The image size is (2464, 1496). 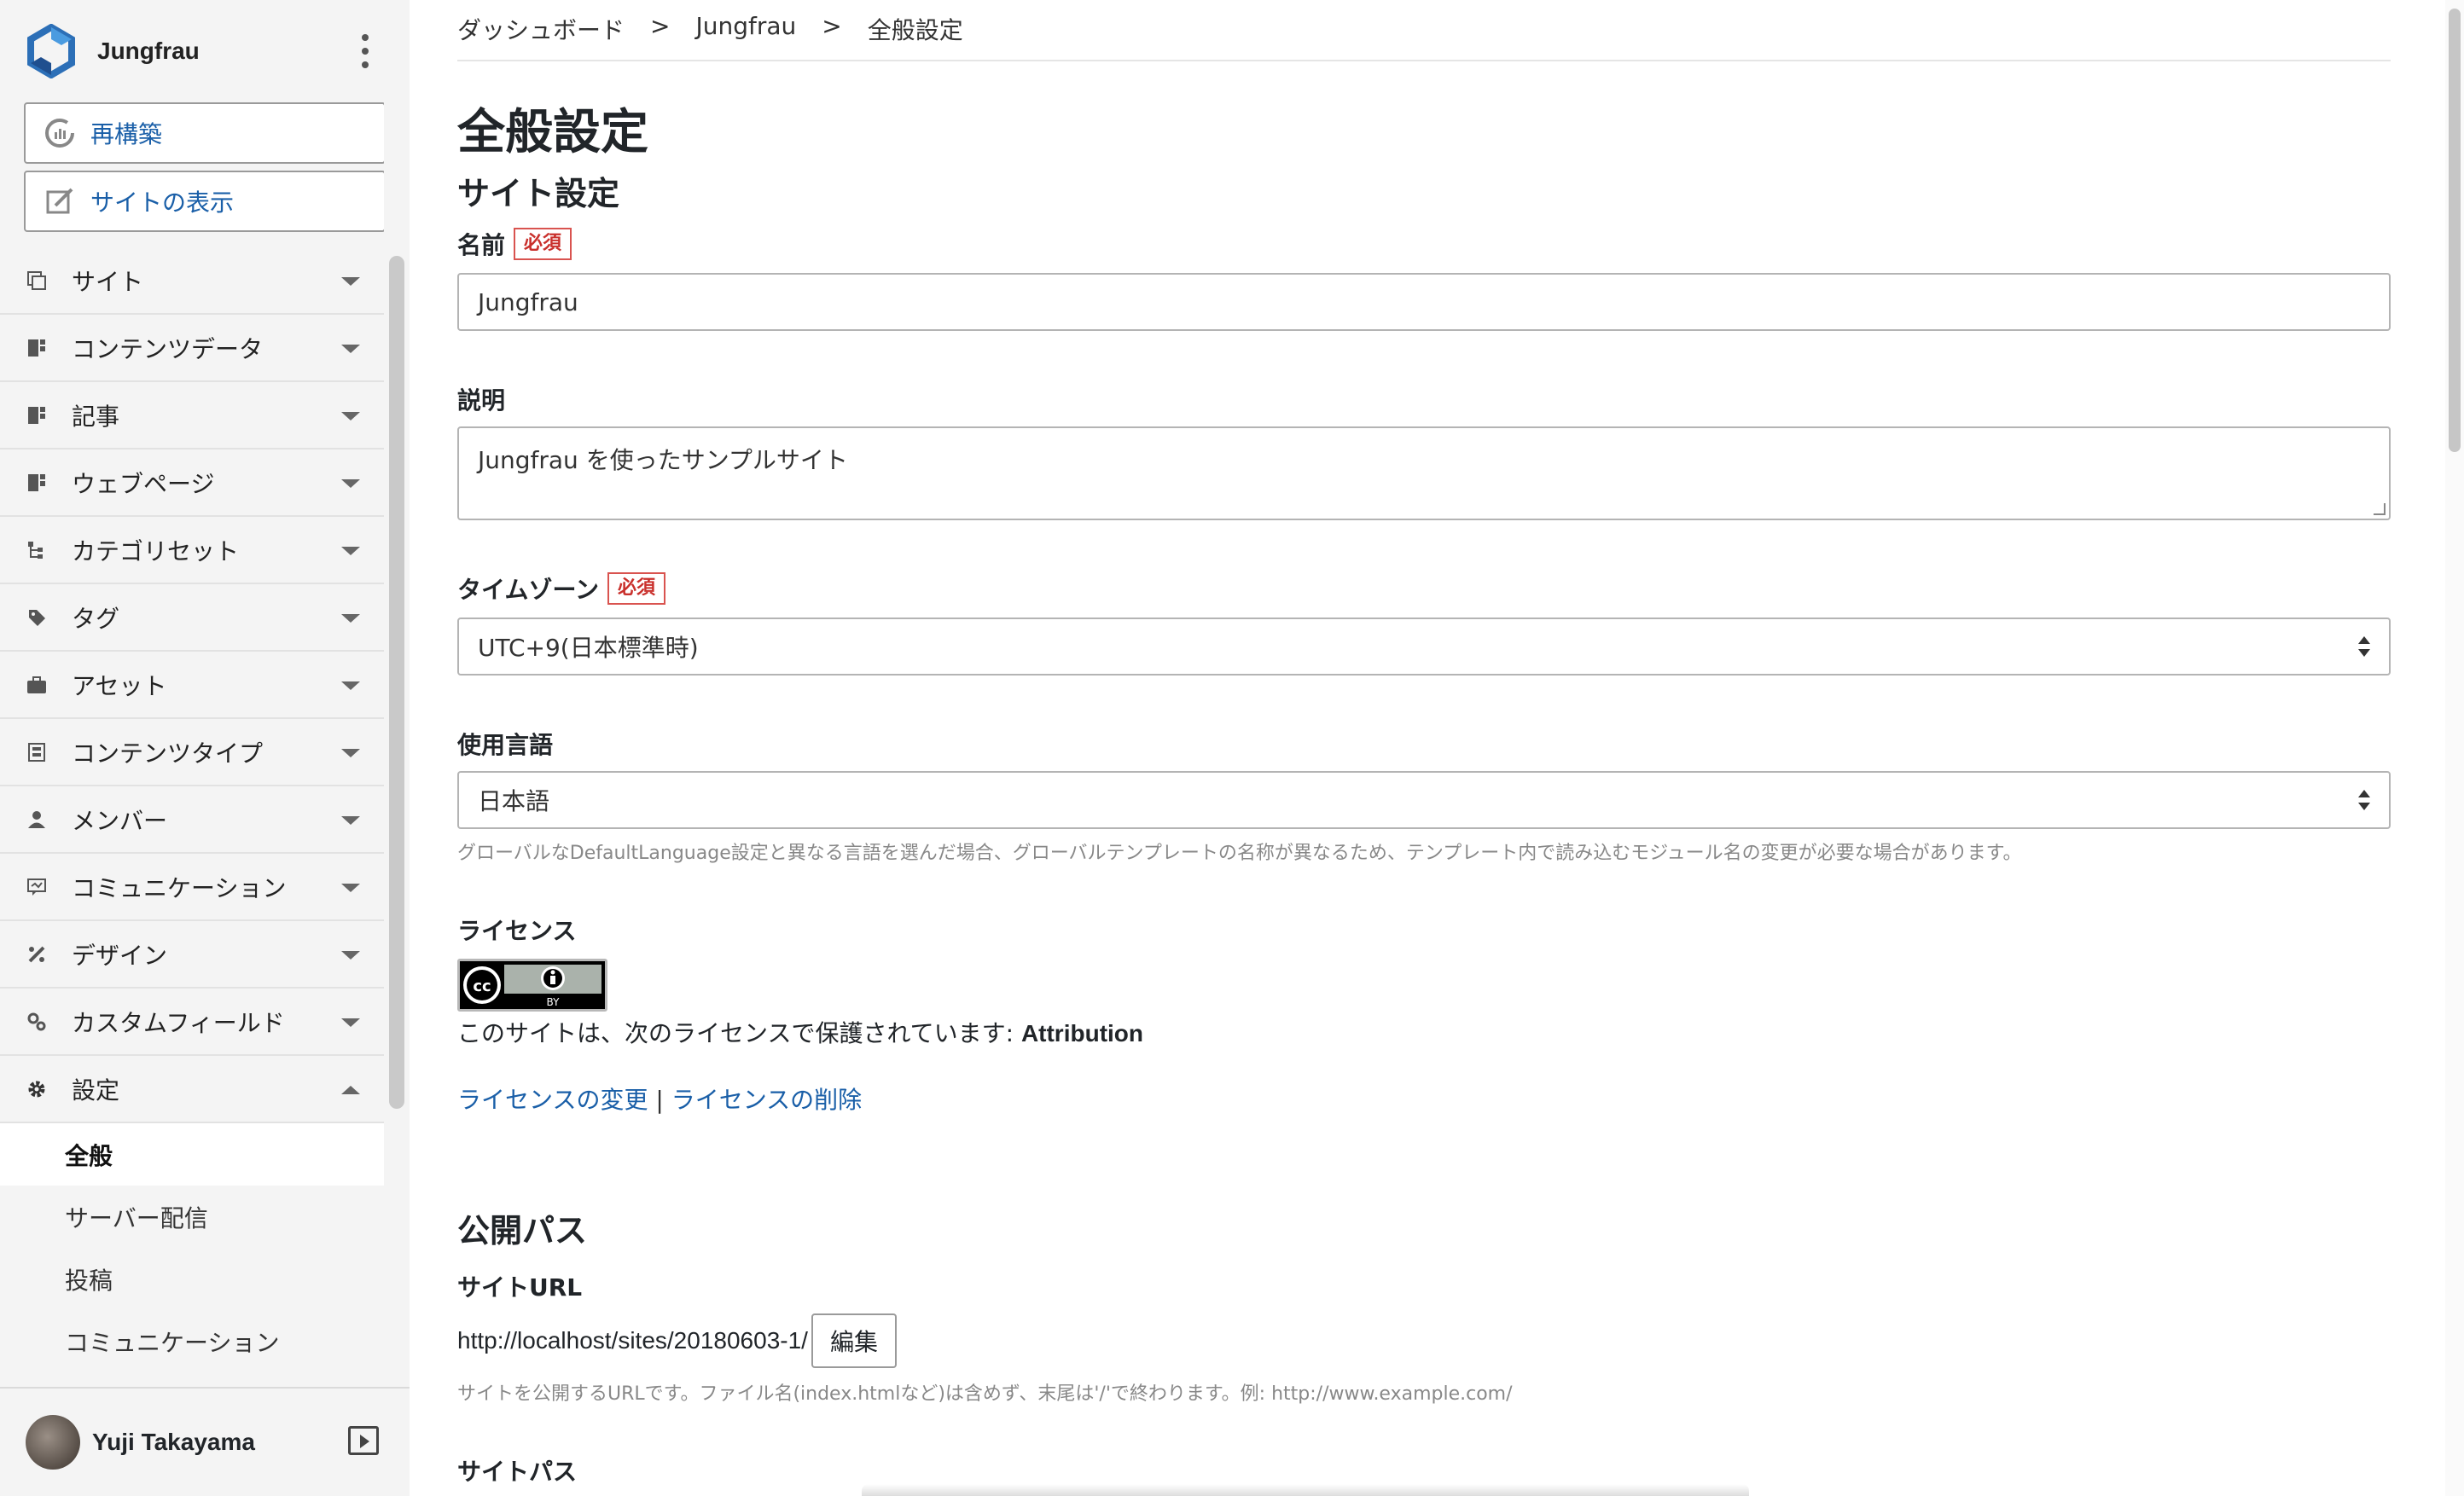 I want to click on sidebar-item-page: ウェブページ, so click(x=192, y=483).